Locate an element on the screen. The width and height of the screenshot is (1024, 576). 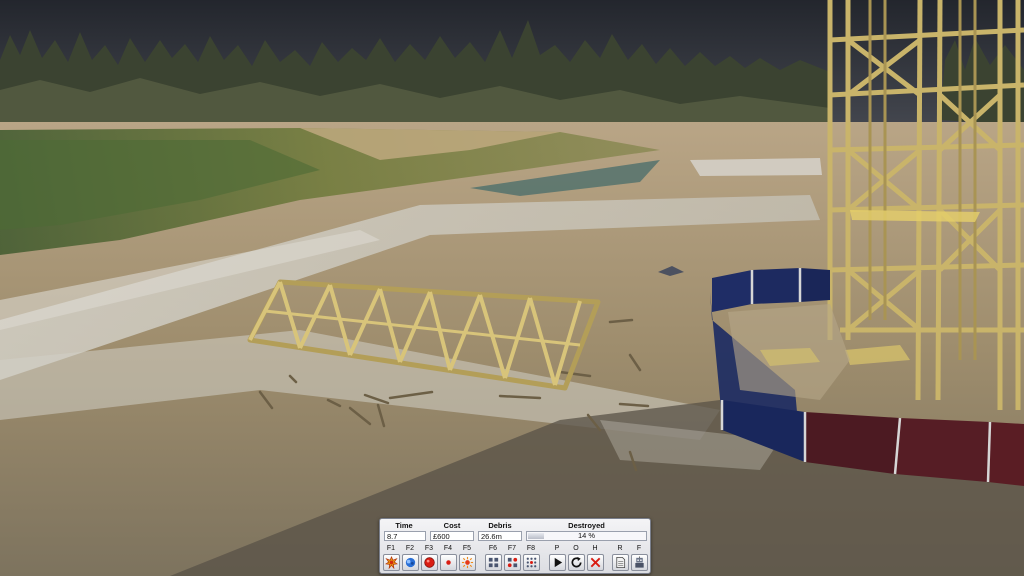
destroyed-label: Destroyed is located at coordinates (586, 525).